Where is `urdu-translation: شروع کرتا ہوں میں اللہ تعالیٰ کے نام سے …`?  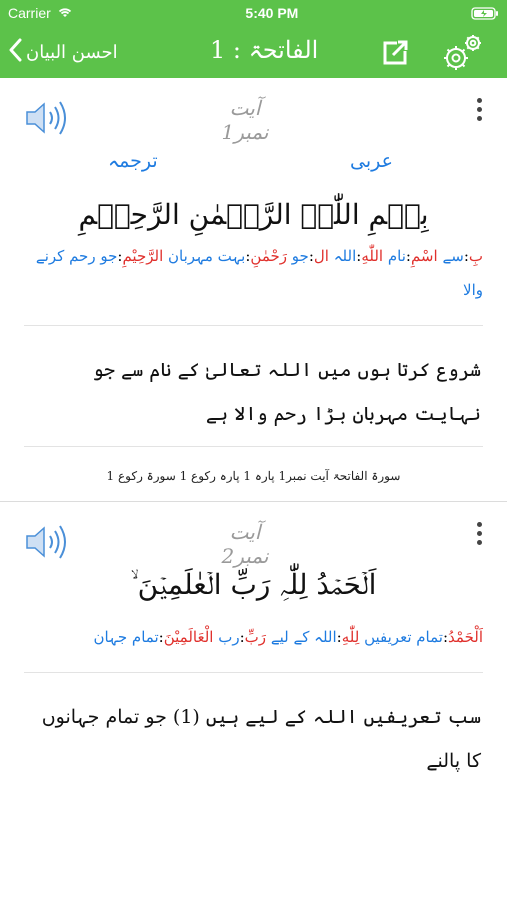
urdu-translation: شروع کرتا ہوں میں اللہ تعالیٰ کے نام سے … is located at coordinates (286, 392).